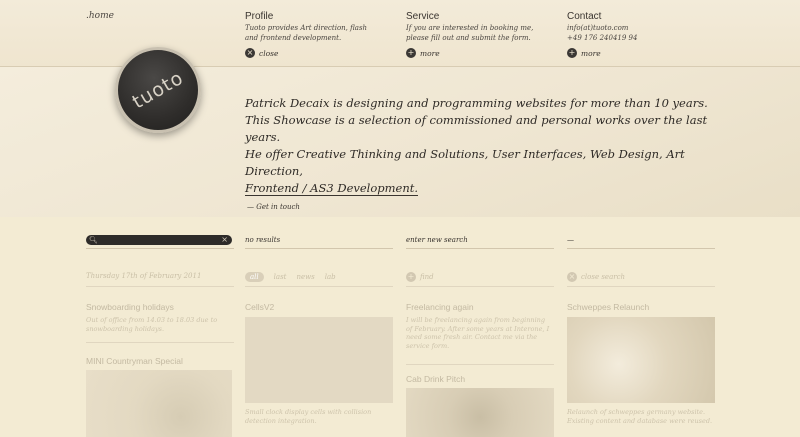 Image resolution: width=800 pixels, height=437 pixels. I want to click on project-title: CellsV2, so click(259, 307).